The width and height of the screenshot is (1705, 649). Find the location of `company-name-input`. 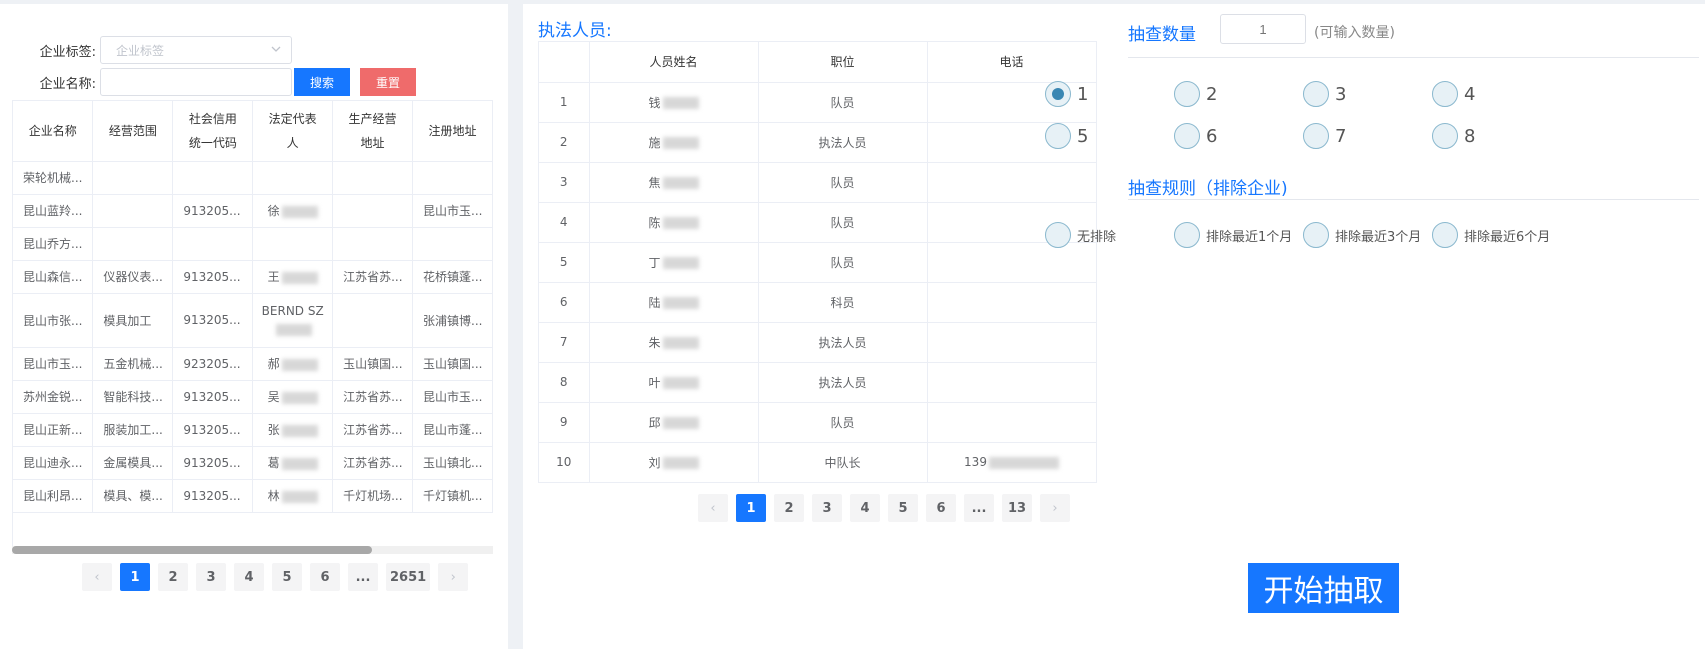

company-name-input is located at coordinates (196, 82).